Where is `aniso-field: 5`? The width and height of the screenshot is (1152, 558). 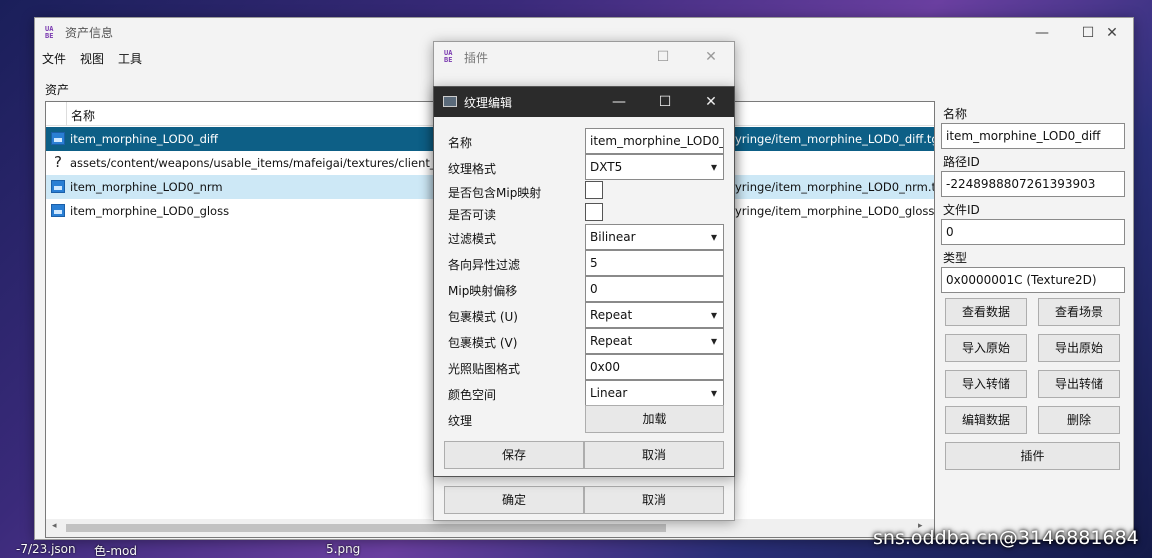 aniso-field: 5 is located at coordinates (654, 263).